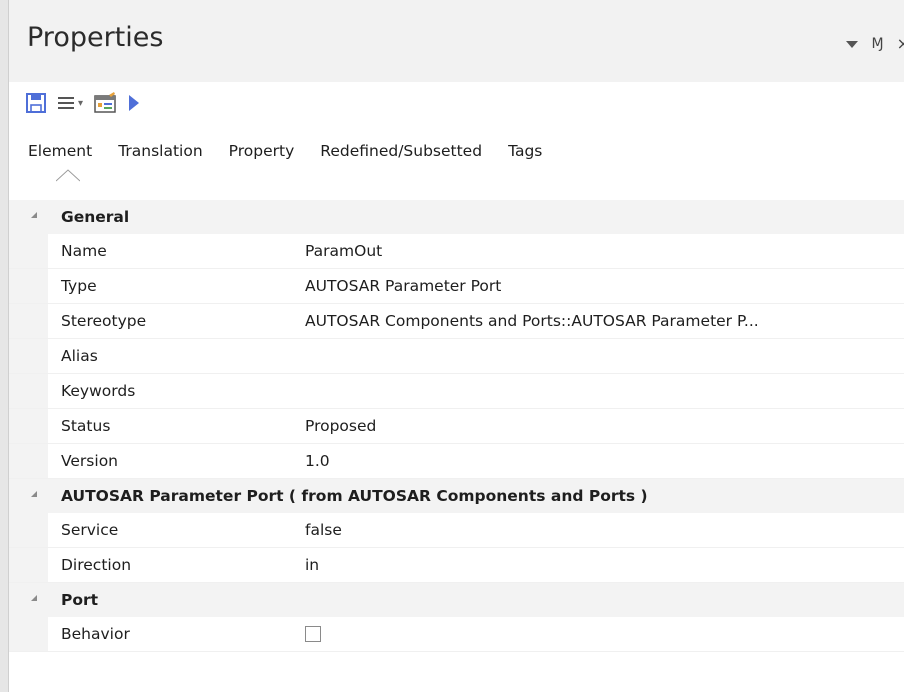 This screenshot has height=692, width=904. Describe the element at coordinates (104, 321) in the screenshot. I see `property-name: Stereotype` at that location.